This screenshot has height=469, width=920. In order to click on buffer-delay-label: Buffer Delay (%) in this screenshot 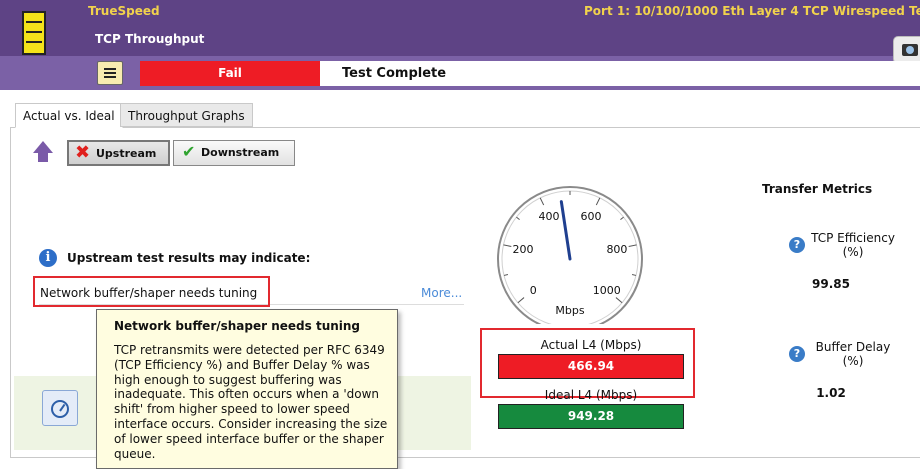, I will do `click(853, 354)`.